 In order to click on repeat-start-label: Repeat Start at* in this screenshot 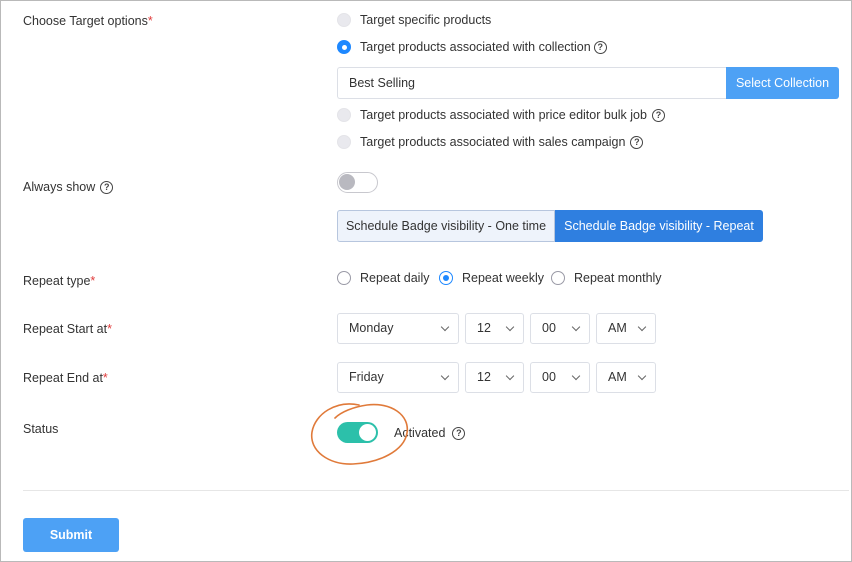, I will do `click(67, 329)`.